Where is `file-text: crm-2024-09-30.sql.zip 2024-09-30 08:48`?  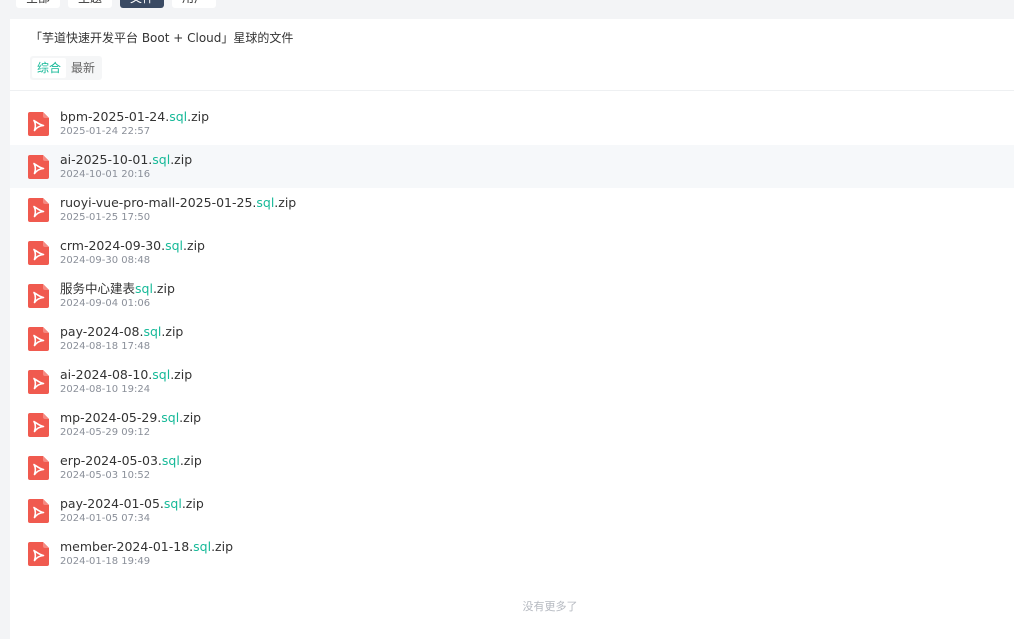
file-text: crm-2024-09-30.sql.zip 2024-09-30 08:48 is located at coordinates (132, 252).